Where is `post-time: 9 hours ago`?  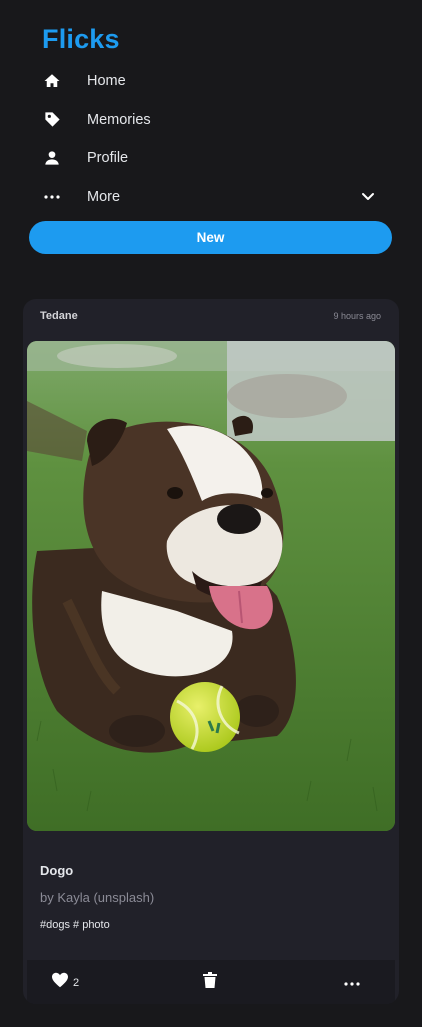 post-time: 9 hours ago is located at coordinates (357, 316).